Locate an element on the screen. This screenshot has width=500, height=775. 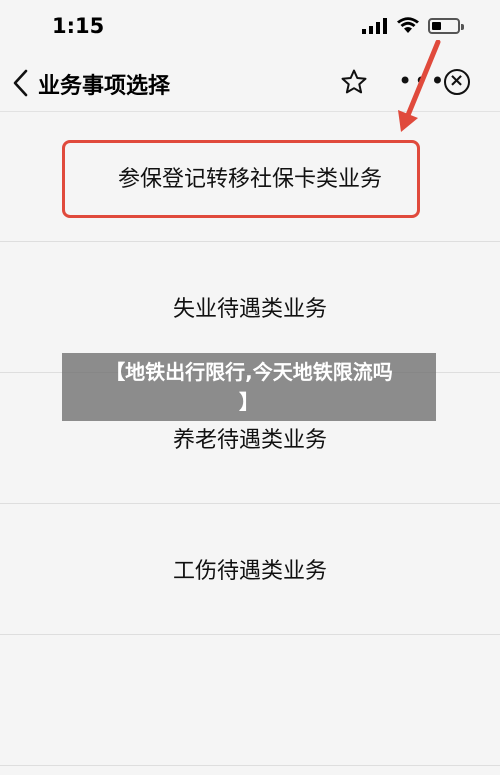
annotation-arrow-icon is located at coordinates (419, 86).